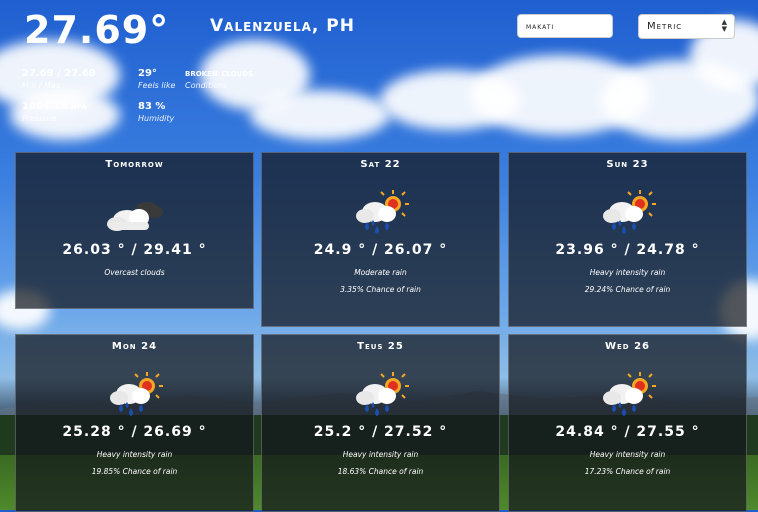  I want to click on forecast-day: Teus 25, so click(380, 346).